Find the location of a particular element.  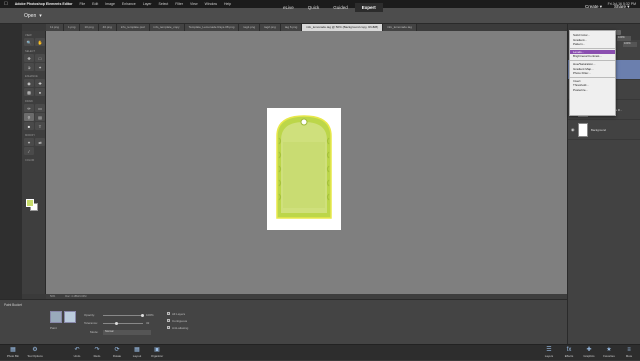

photo-bin-icon: ▦ is located at coordinates (13, 350).